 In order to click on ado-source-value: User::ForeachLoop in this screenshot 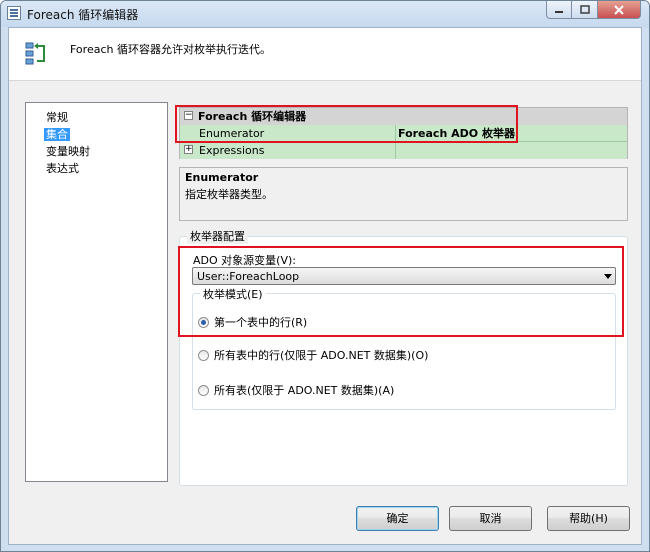, I will do `click(248, 276)`.